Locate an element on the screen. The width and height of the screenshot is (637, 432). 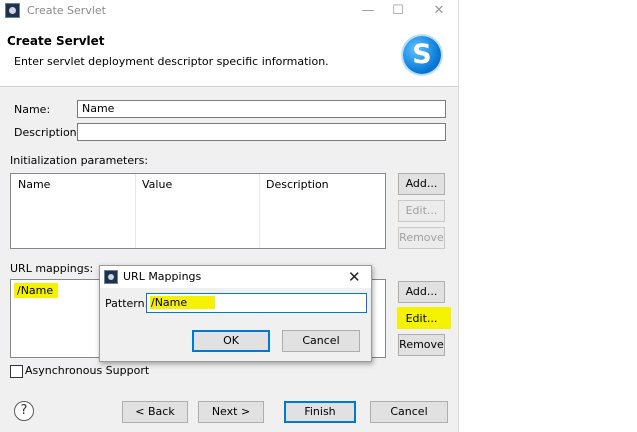
back-button: < Back is located at coordinates (155, 412).